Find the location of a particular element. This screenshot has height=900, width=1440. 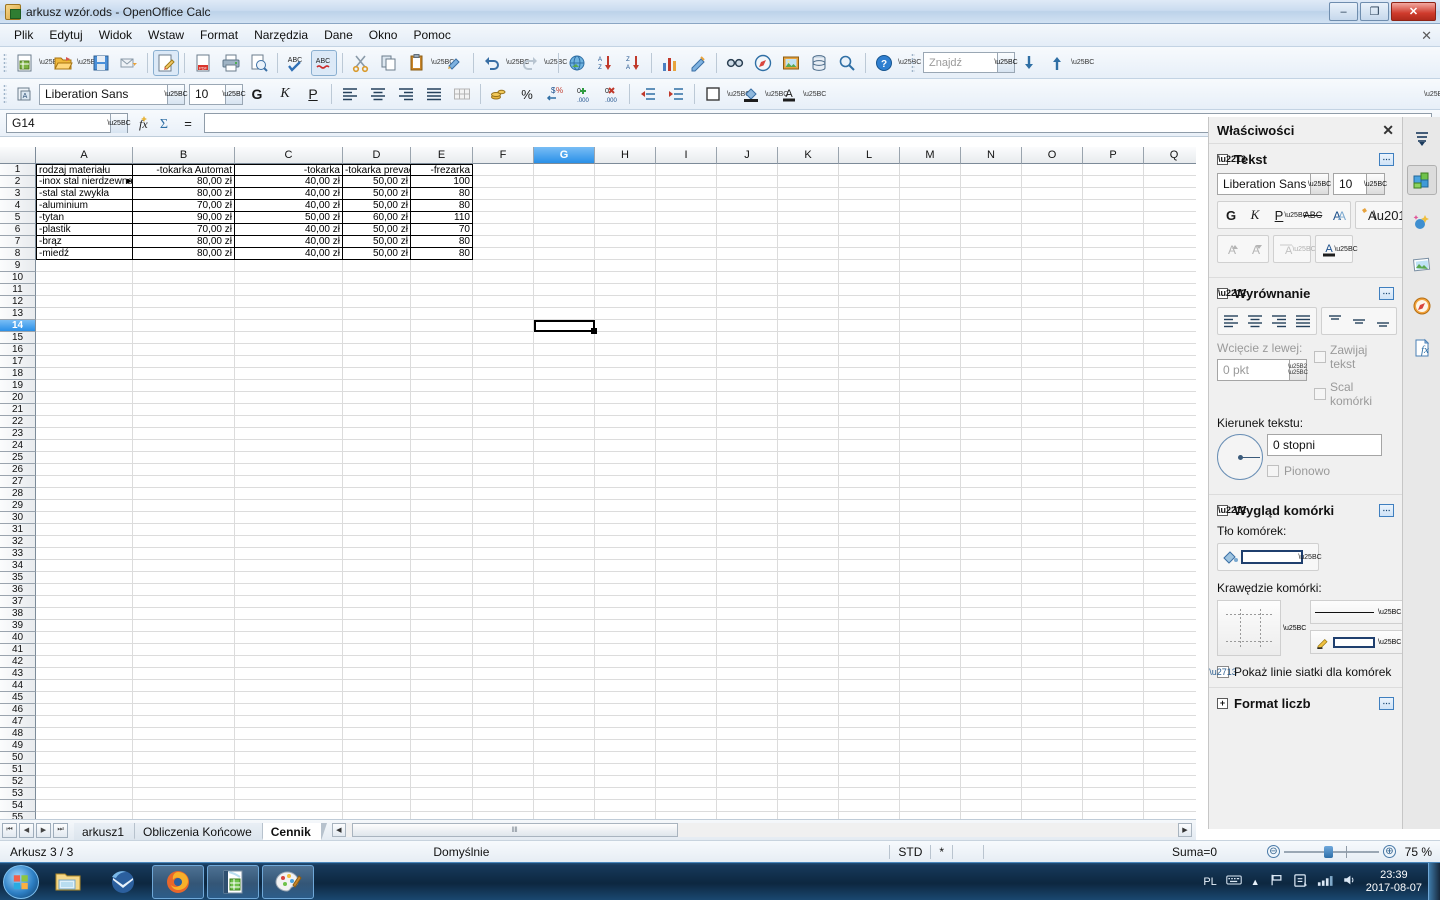

wrap-text-checkbox is located at coordinates (1320, 357).